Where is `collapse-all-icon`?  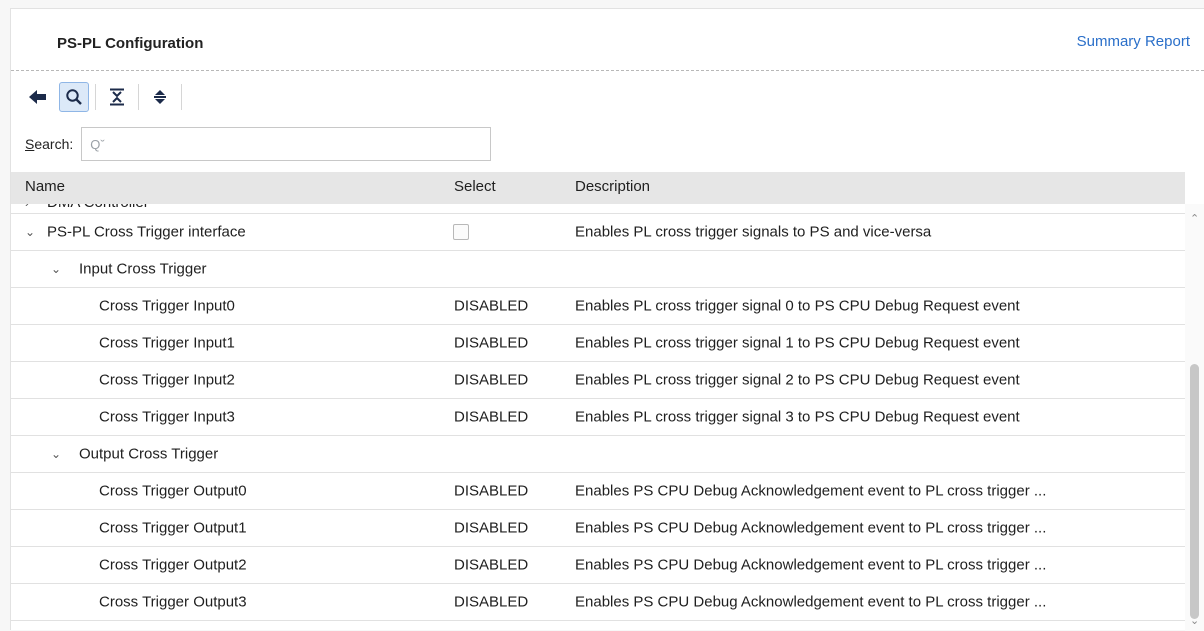
collapse-all-icon is located at coordinates (117, 97).